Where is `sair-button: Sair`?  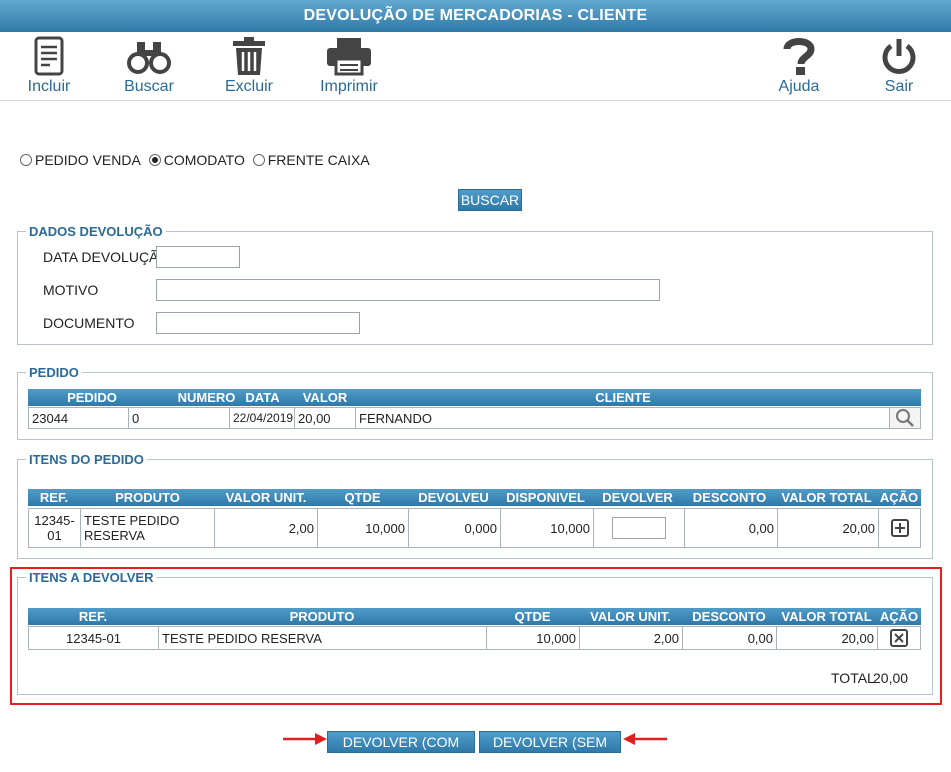
sair-button: Sair is located at coordinates (899, 64).